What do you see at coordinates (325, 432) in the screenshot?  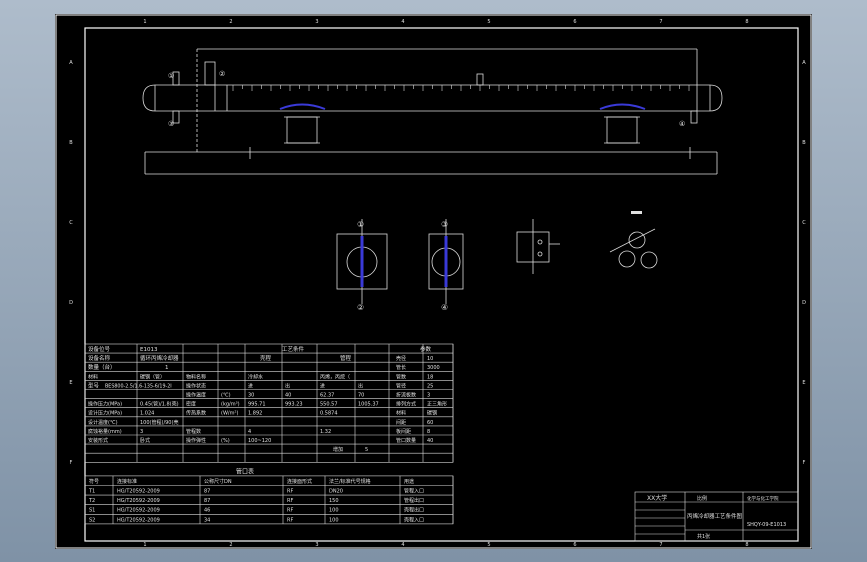 I see `datasheet-cell: 1.32` at bounding box center [325, 432].